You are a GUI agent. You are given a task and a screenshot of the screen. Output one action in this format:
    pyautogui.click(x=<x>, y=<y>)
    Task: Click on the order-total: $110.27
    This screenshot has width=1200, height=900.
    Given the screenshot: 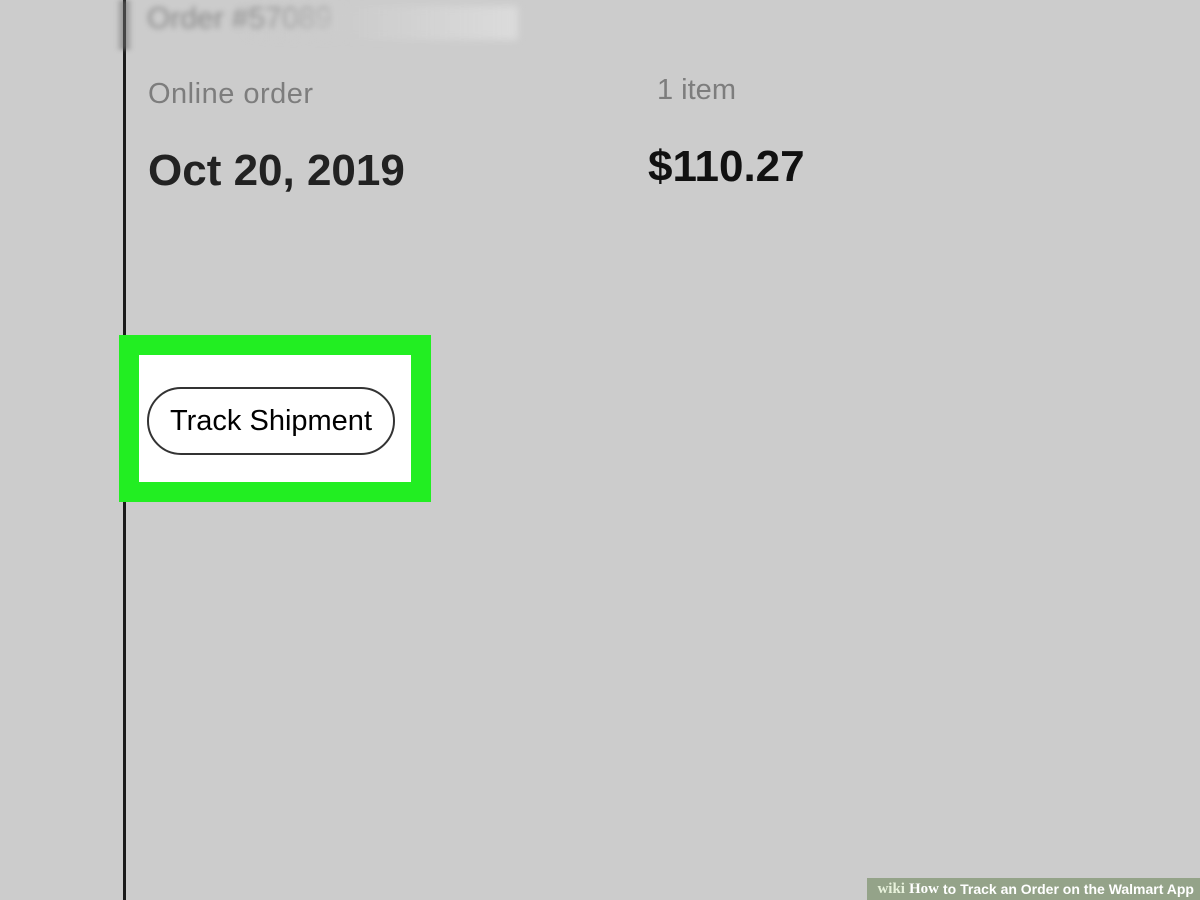 What is the action you would take?
    pyautogui.click(x=726, y=166)
    